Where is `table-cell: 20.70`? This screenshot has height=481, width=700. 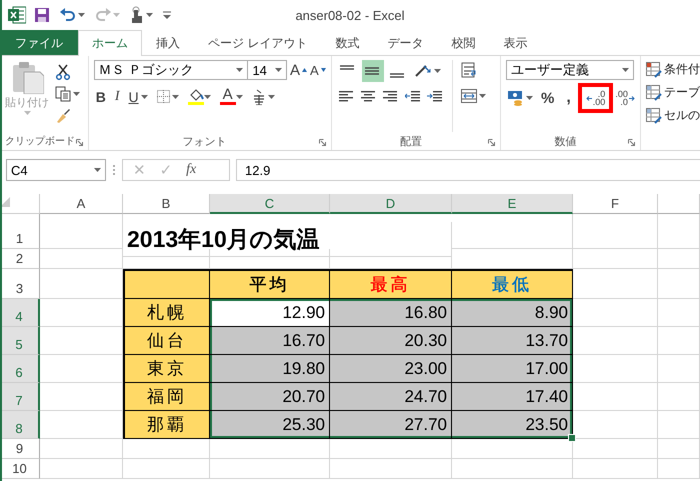 table-cell: 20.70 is located at coordinates (270, 397).